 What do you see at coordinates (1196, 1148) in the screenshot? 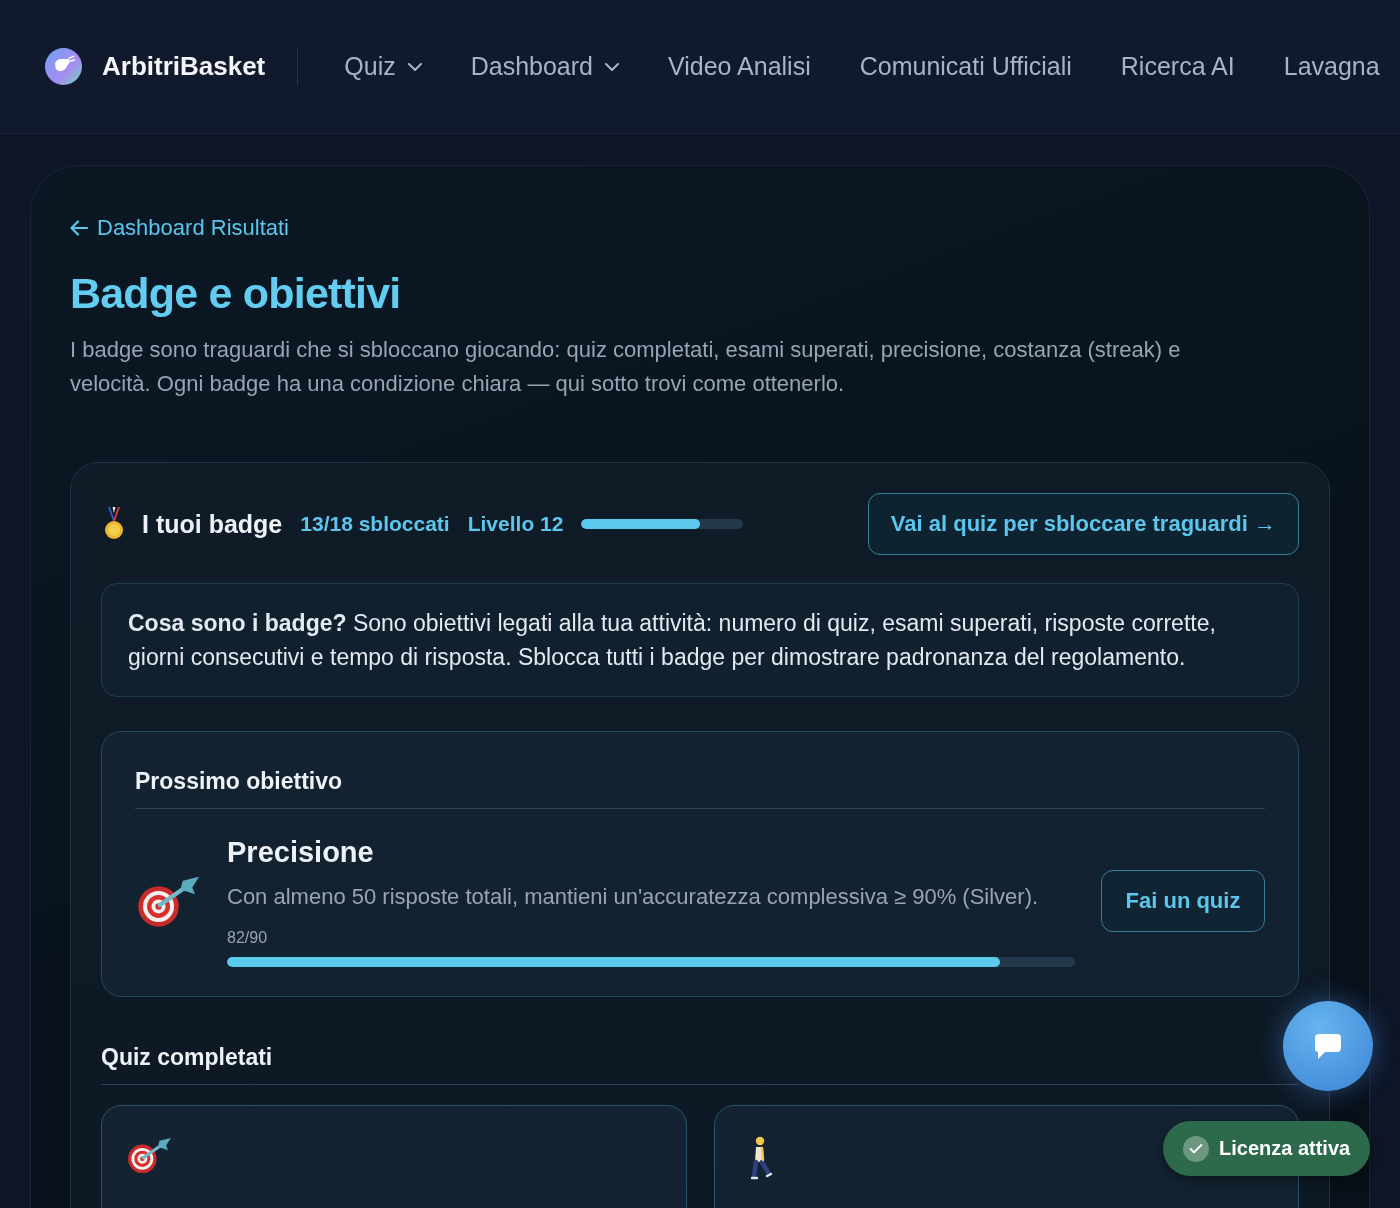
I see `check-circle-icon` at bounding box center [1196, 1148].